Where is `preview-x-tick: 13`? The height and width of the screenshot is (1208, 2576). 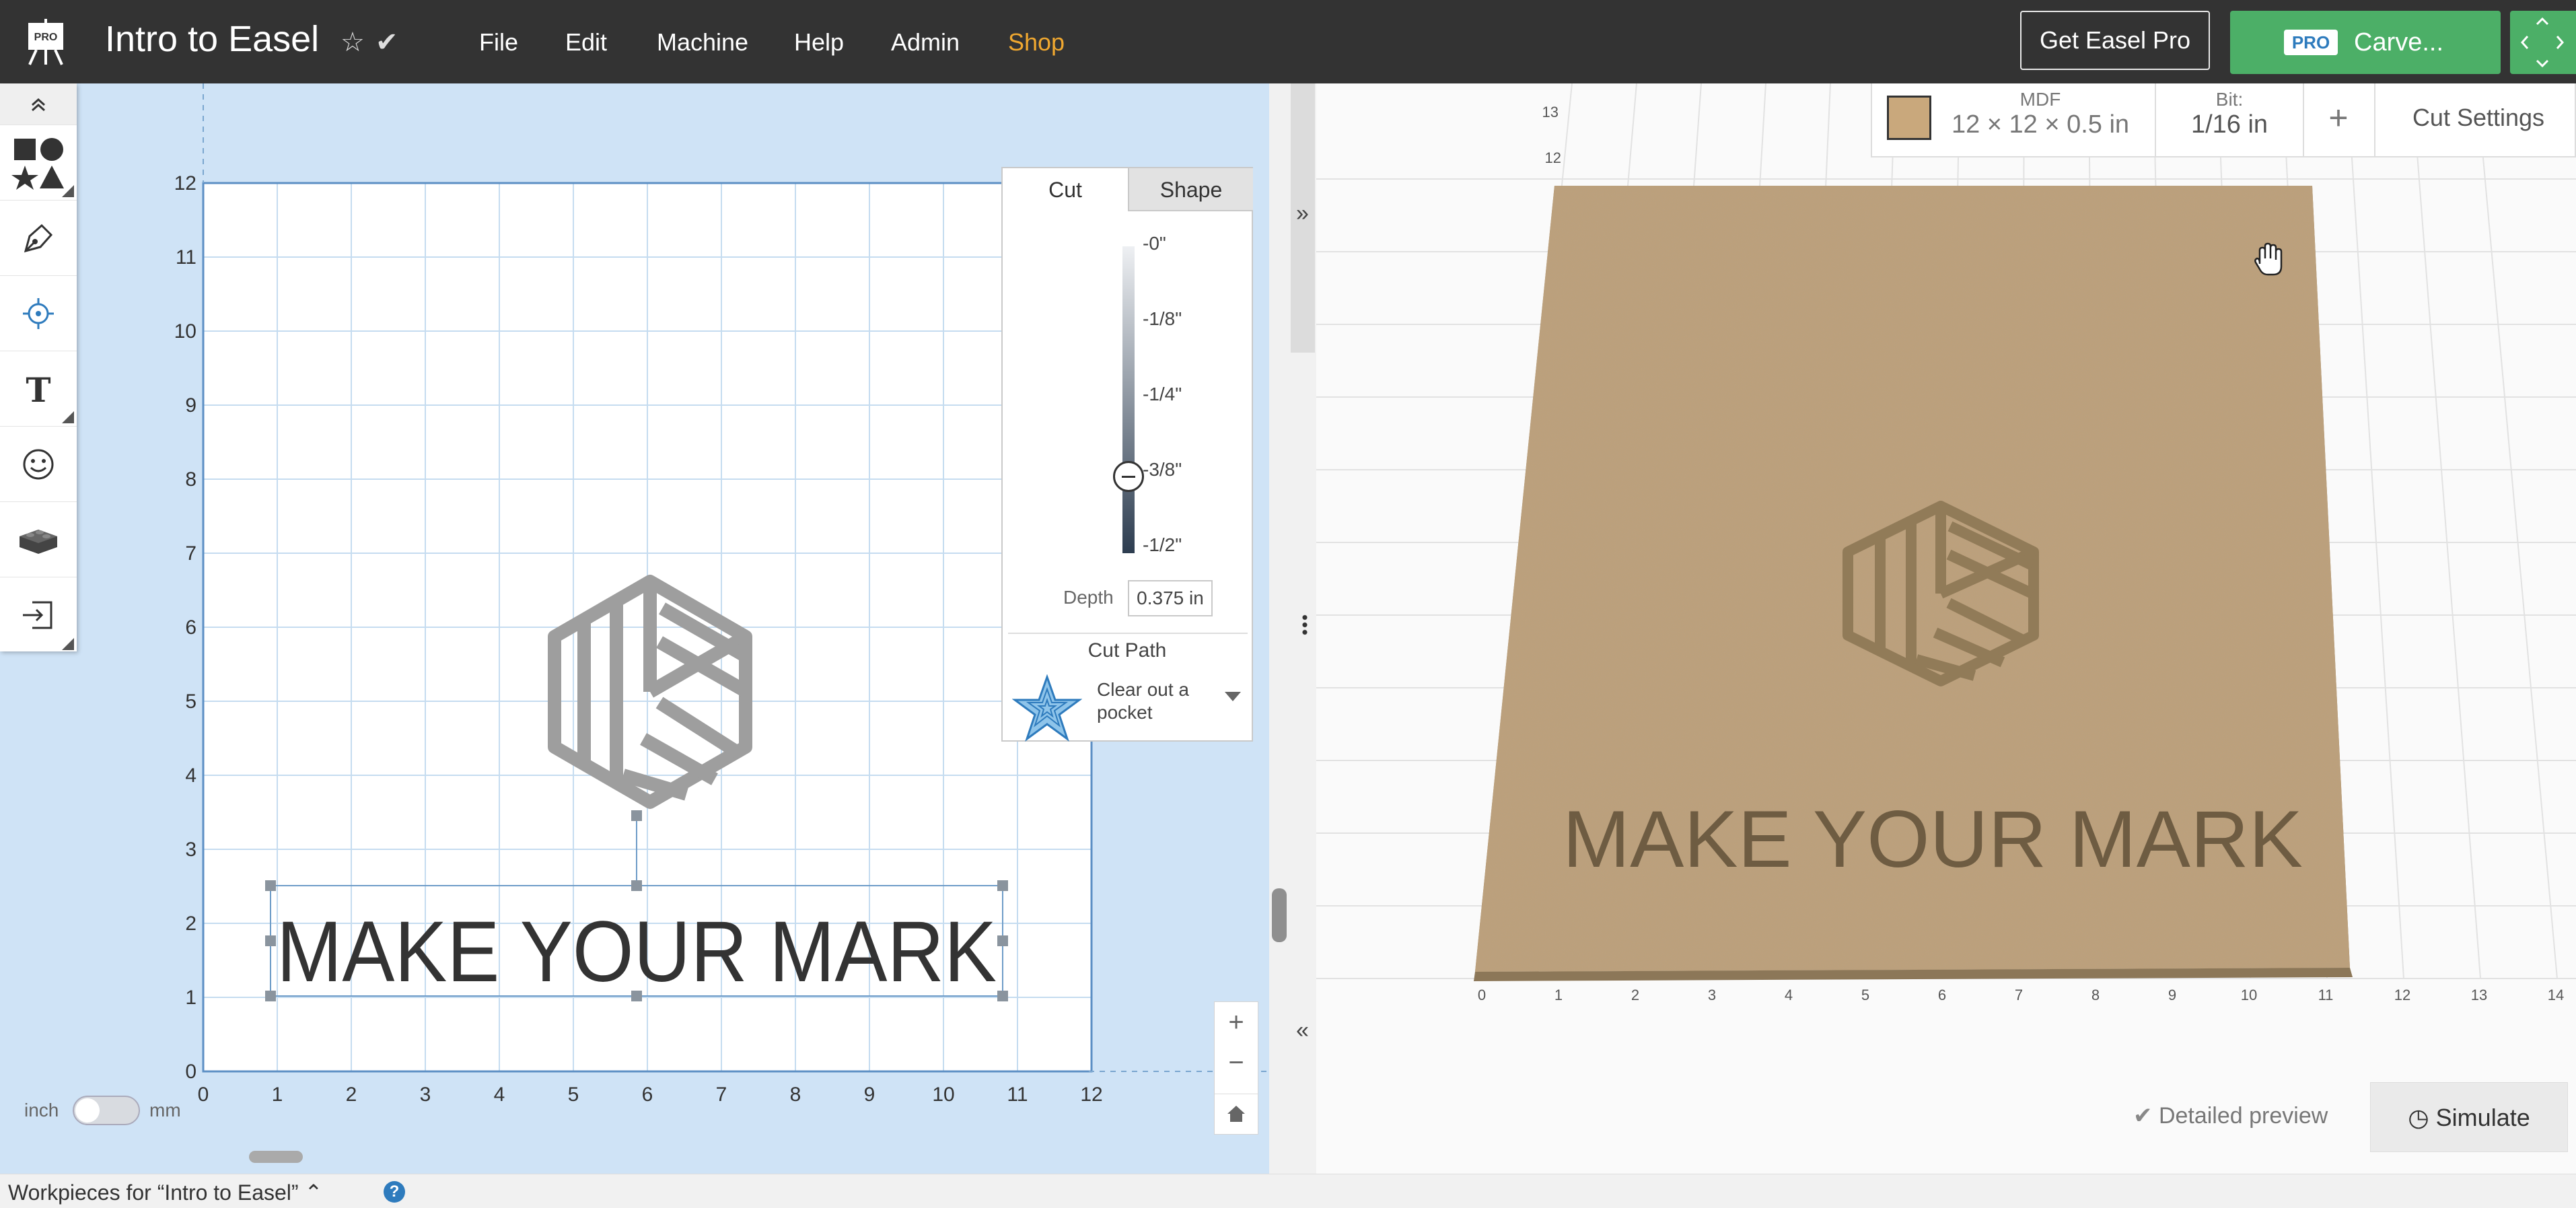 preview-x-tick: 13 is located at coordinates (2479, 995).